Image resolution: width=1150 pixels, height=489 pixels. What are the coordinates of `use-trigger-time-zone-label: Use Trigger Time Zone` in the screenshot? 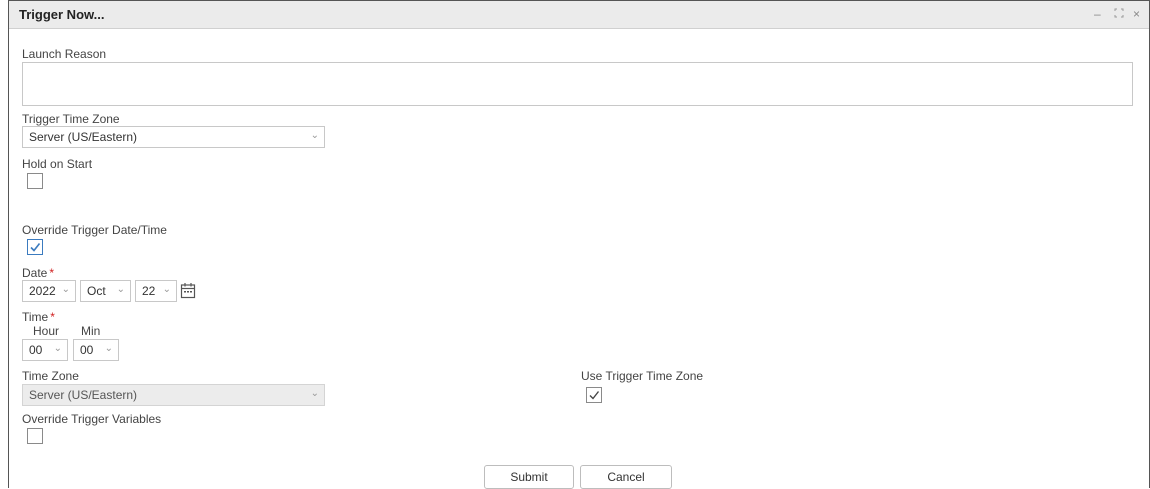 It's located at (642, 376).